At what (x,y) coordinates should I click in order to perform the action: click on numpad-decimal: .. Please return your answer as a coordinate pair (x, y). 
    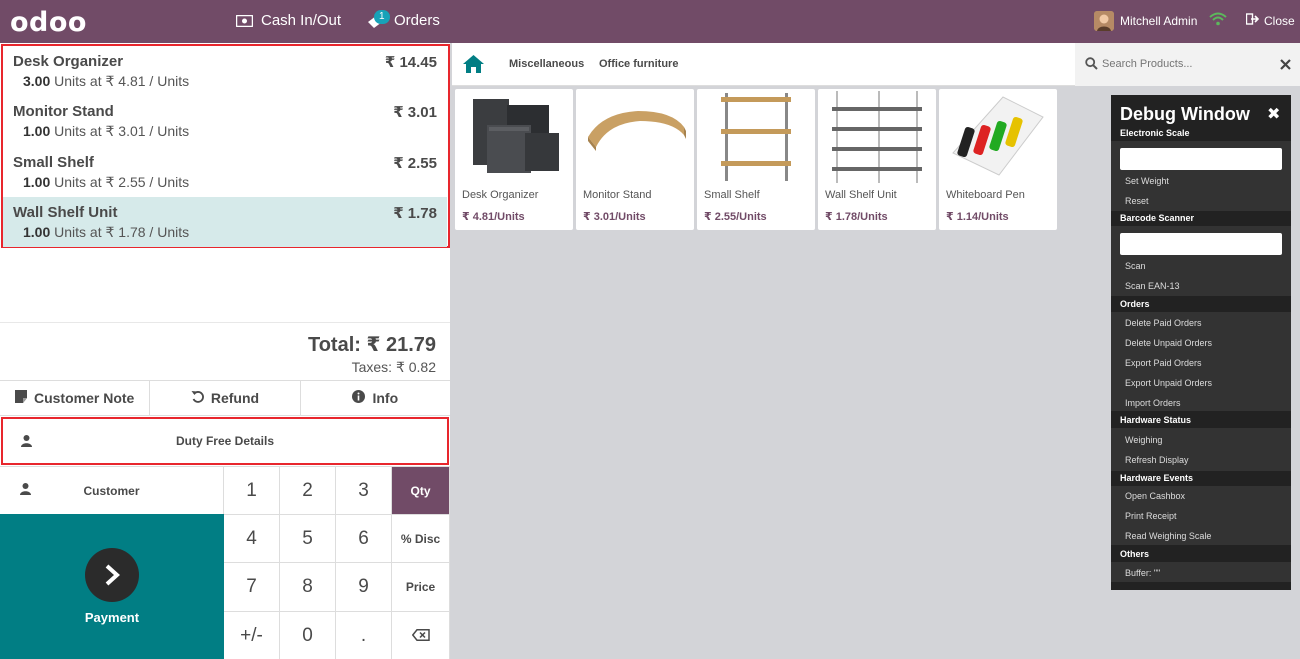
    Looking at the image, I should click on (364, 635).